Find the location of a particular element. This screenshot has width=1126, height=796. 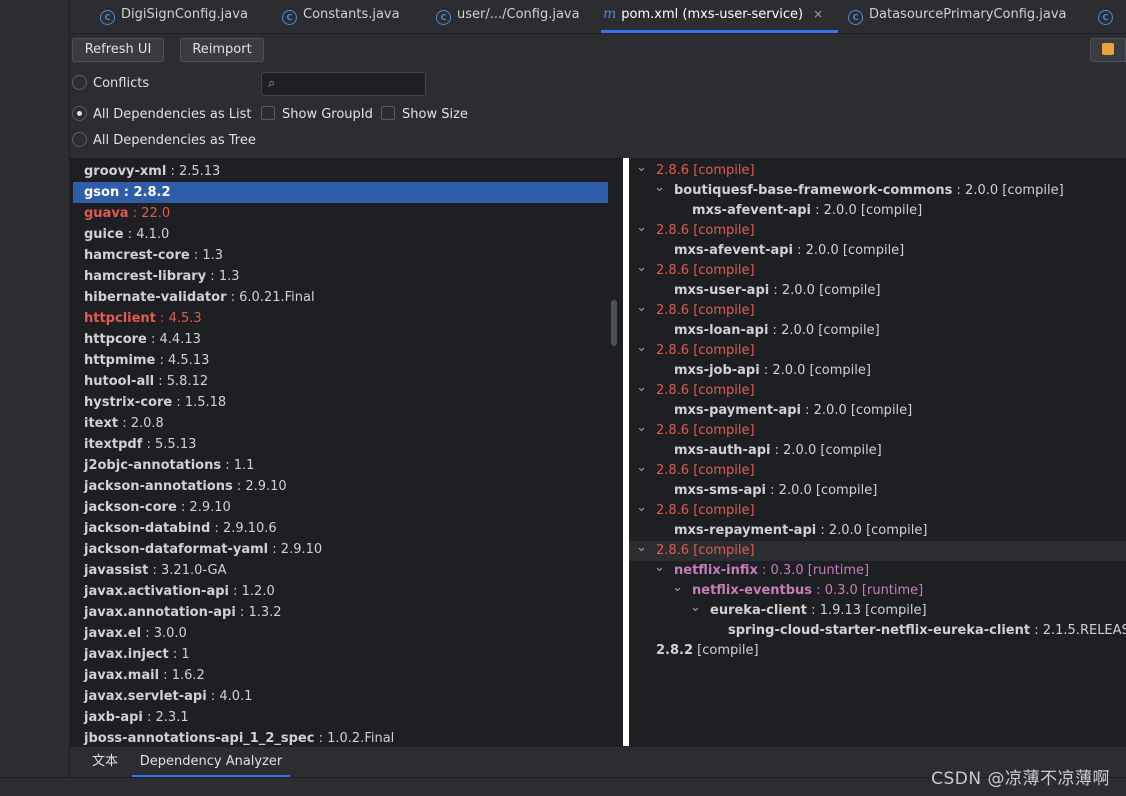

tree-node: mxs-sms-api : 2.0.0 [compile] is located at coordinates (877, 491).